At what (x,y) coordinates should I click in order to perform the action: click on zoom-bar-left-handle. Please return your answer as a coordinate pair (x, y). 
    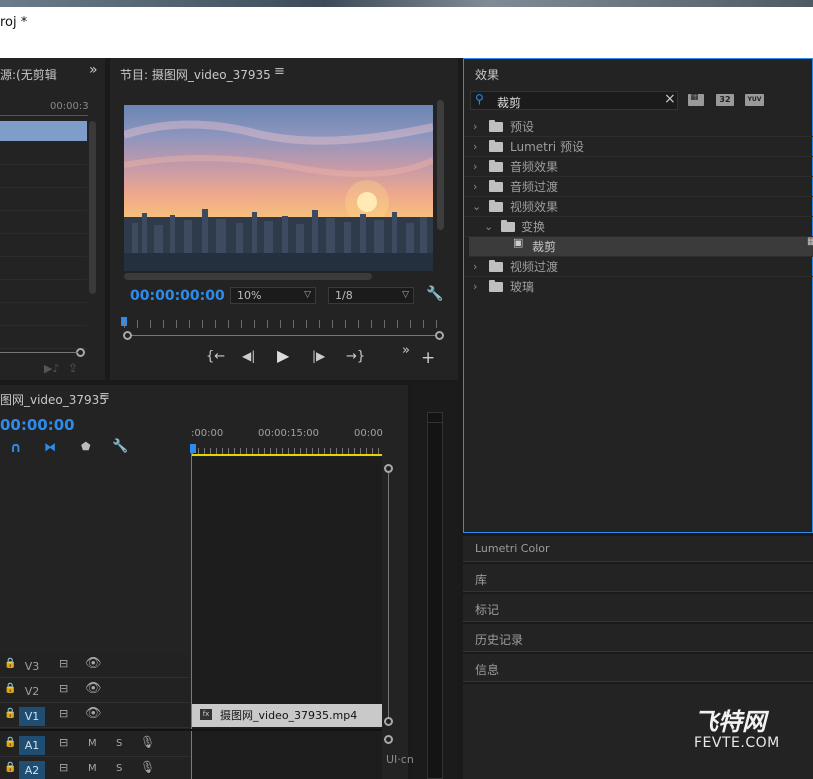
    Looking at the image, I should click on (127, 335).